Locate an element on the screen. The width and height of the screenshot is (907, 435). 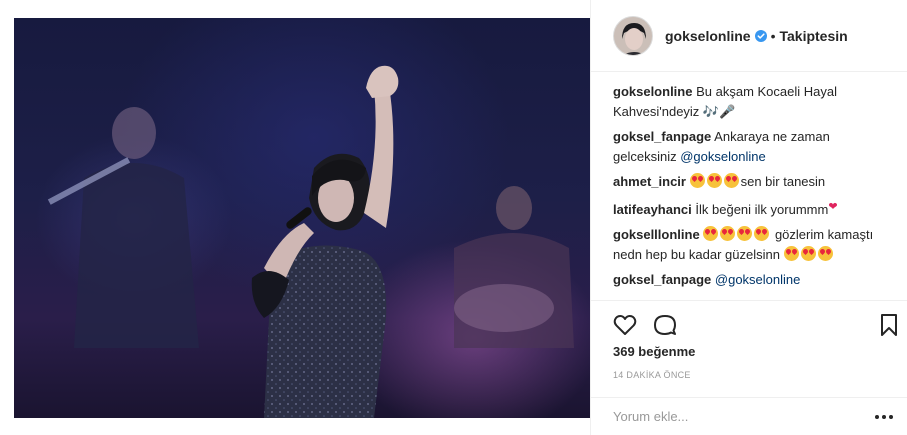
add-comment-bar is located at coordinates (749, 416).